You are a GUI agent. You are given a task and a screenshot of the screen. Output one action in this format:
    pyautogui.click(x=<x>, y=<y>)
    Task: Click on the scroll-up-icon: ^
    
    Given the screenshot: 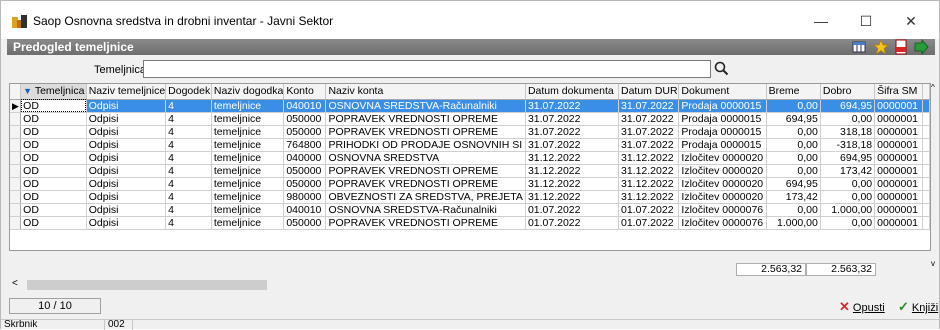 What is the action you would take?
    pyautogui.click(x=933, y=87)
    